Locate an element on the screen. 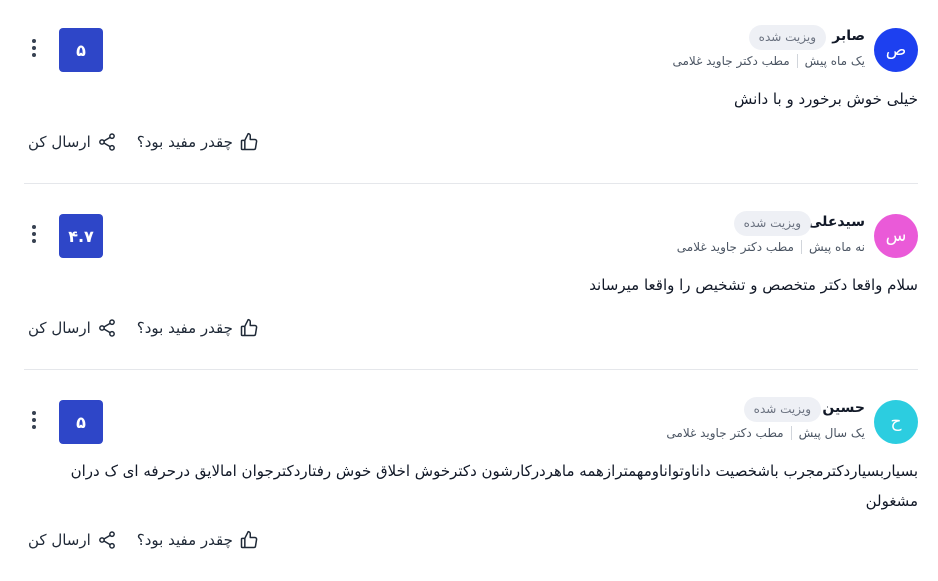 The image size is (938, 581). review-meta: نه ماه پیش مطب دکتر جاوید غلامی is located at coordinates (771, 247).